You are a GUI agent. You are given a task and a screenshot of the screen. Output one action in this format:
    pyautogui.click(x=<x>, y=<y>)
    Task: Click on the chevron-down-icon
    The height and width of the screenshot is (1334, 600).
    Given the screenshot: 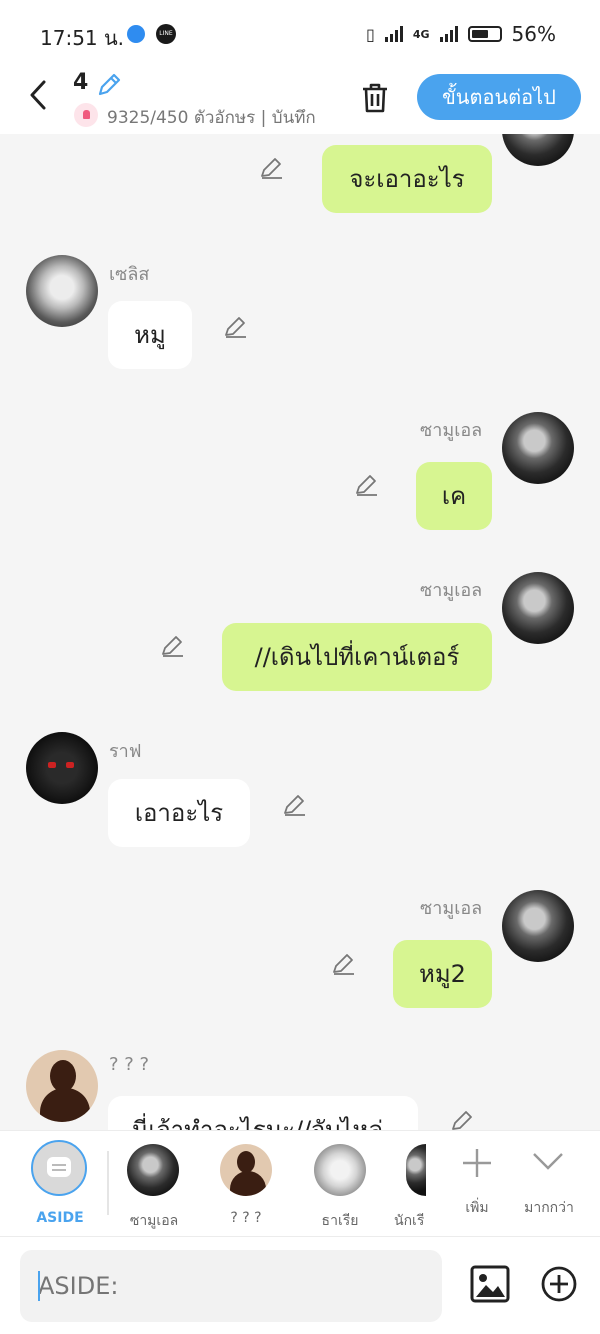 What is the action you would take?
    pyautogui.click(x=548, y=1161)
    